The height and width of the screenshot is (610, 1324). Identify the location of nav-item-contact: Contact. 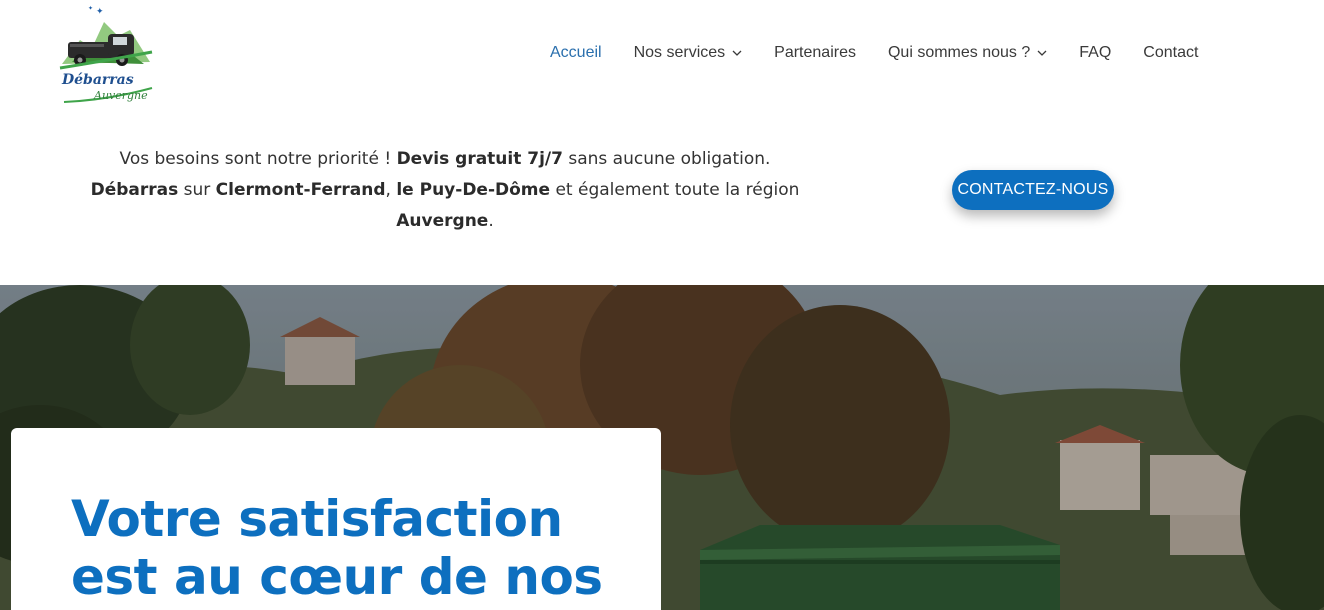
(1170, 53).